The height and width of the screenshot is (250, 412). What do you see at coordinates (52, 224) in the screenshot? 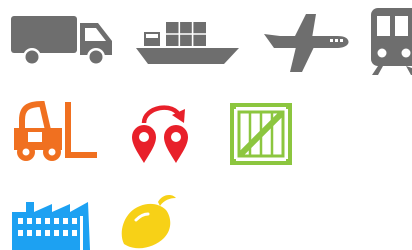
I see `factory-icon` at bounding box center [52, 224].